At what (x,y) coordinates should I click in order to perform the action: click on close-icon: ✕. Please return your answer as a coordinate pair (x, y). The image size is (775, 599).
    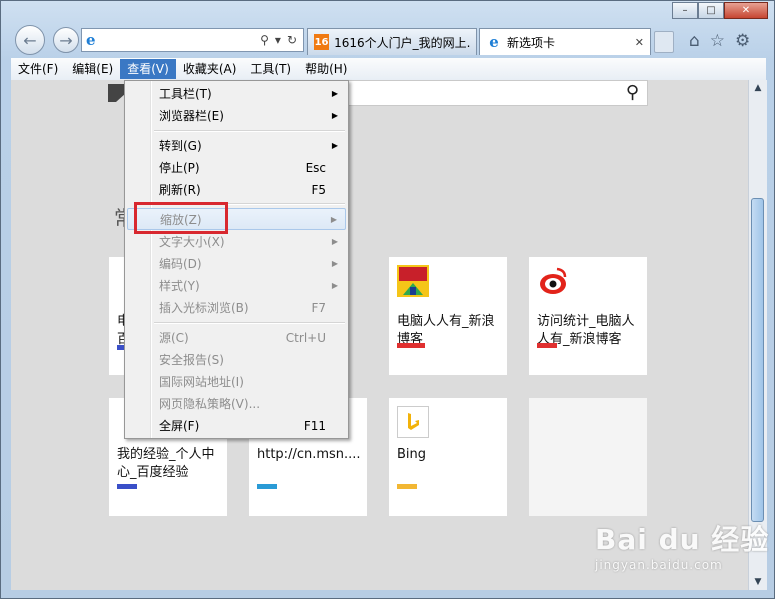
    Looking at the image, I should click on (746, 10).